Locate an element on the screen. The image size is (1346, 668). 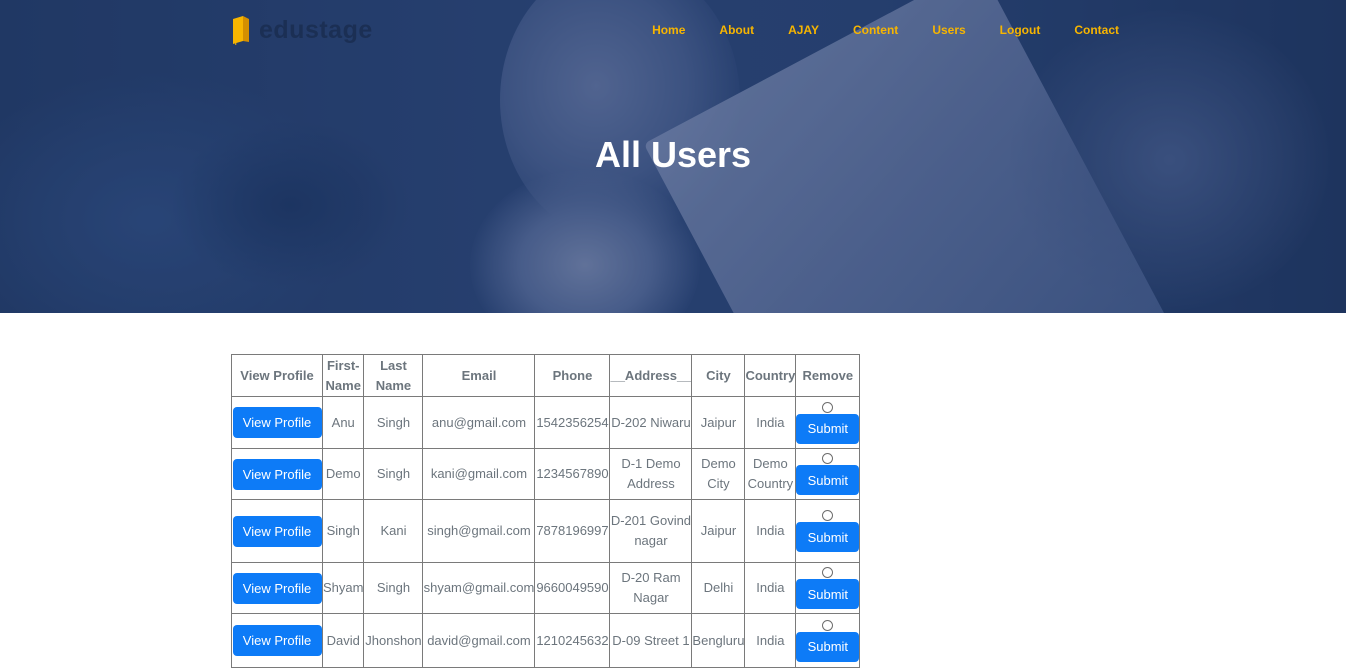
brand-name: edustage is located at coordinates (316, 29).